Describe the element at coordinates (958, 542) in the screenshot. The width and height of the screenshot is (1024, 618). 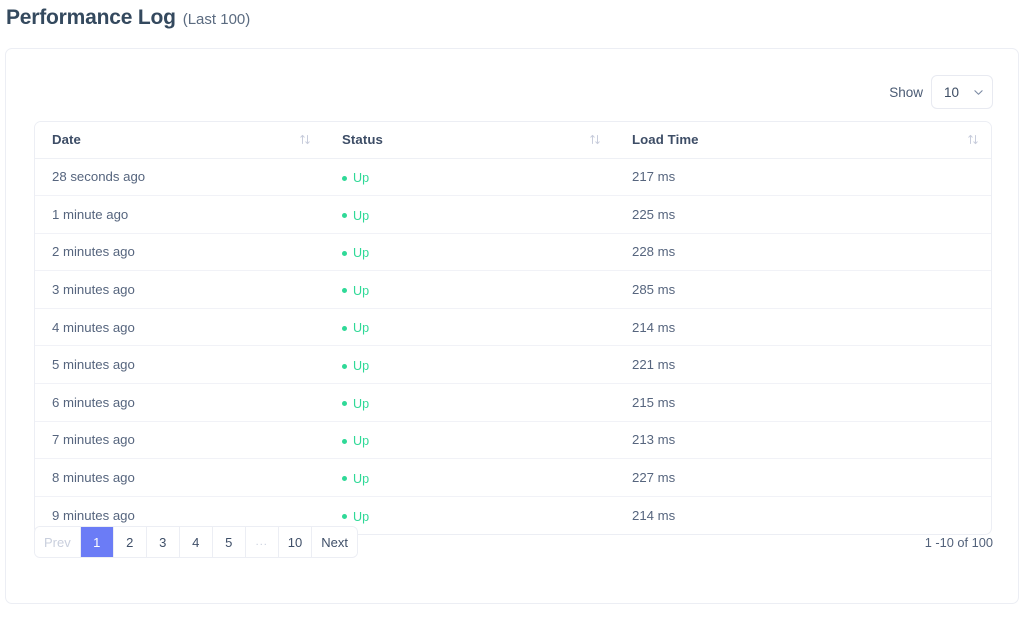
I see `pagination-range-text: 1 -10 of 100` at that location.